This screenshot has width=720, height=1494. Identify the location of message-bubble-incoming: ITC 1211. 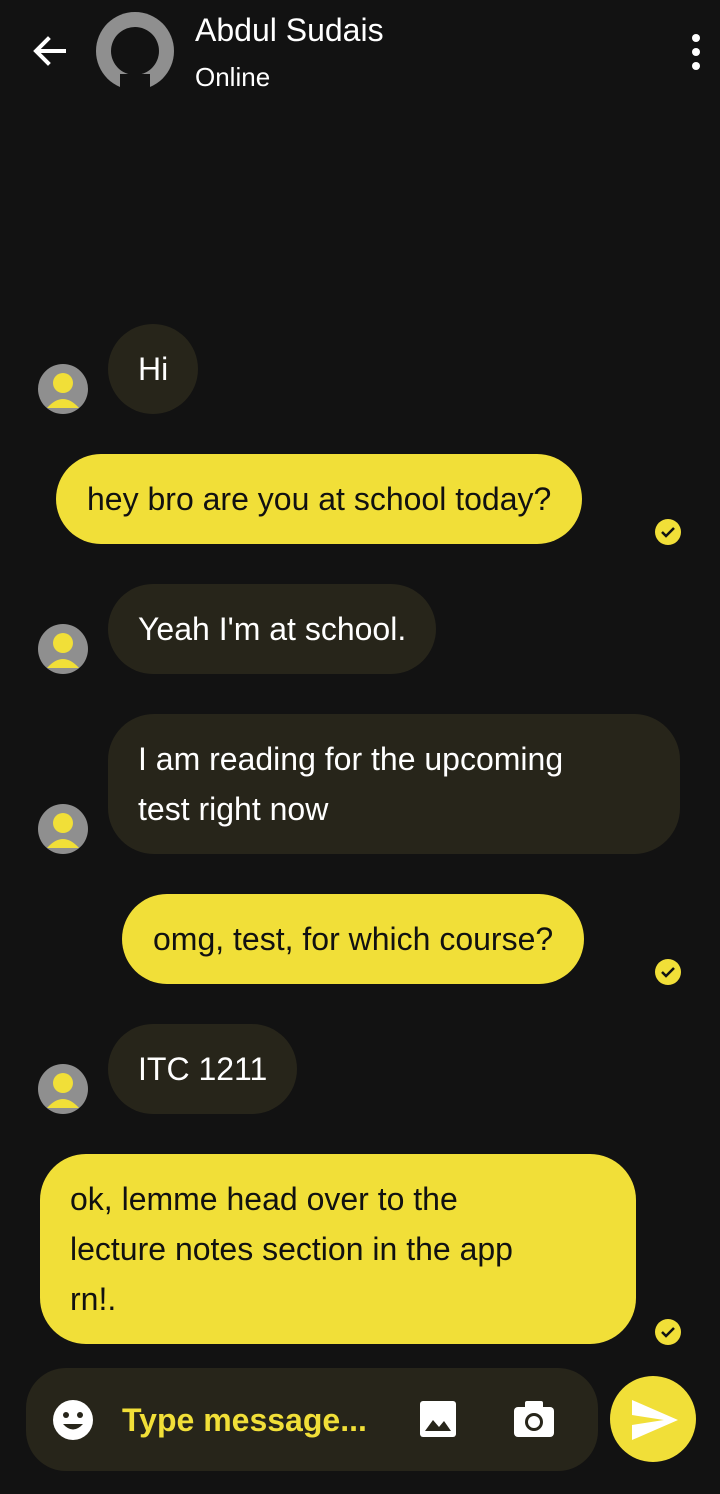
(203, 1069).